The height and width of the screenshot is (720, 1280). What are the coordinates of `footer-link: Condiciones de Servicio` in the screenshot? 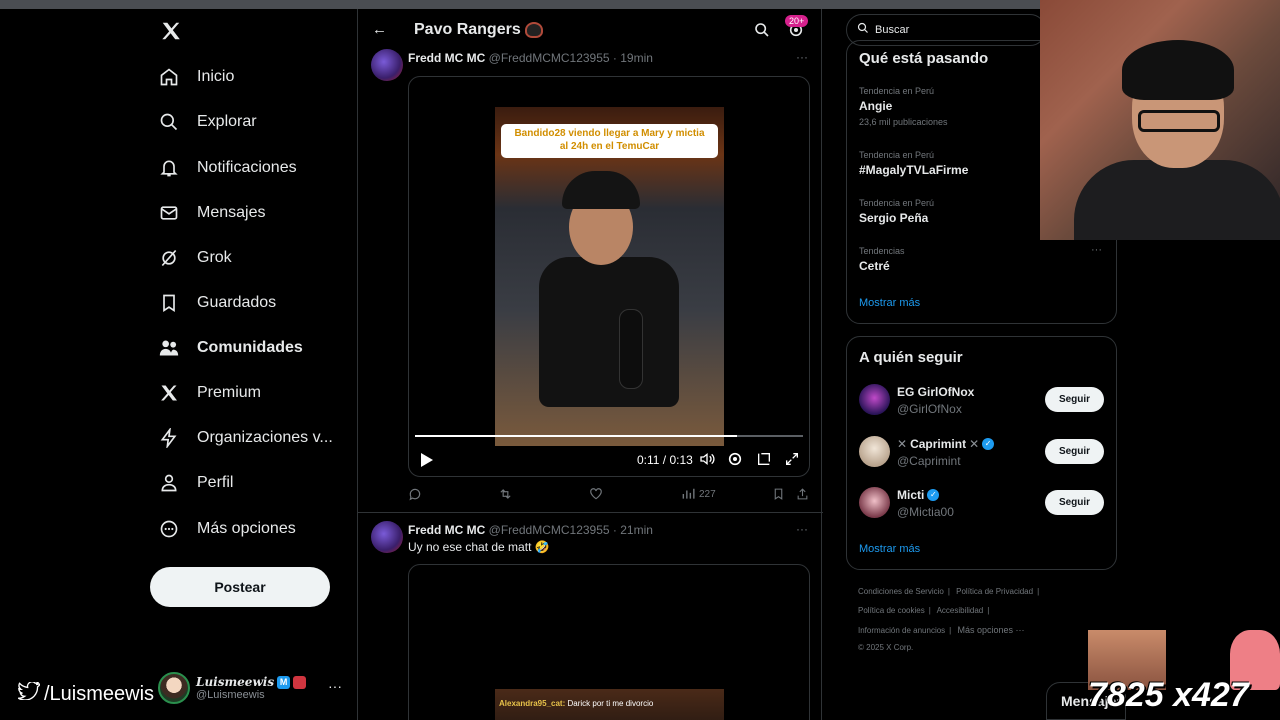 It's located at (901, 591).